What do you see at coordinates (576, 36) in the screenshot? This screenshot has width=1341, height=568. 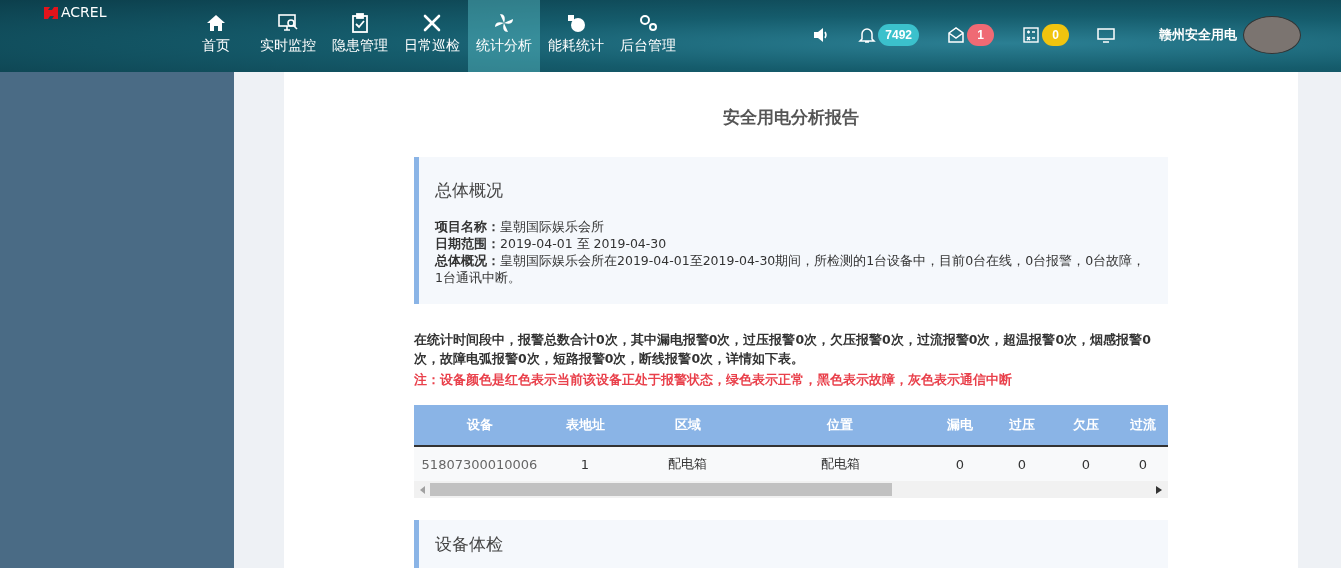 I see `nav-tab: 能耗统计` at bounding box center [576, 36].